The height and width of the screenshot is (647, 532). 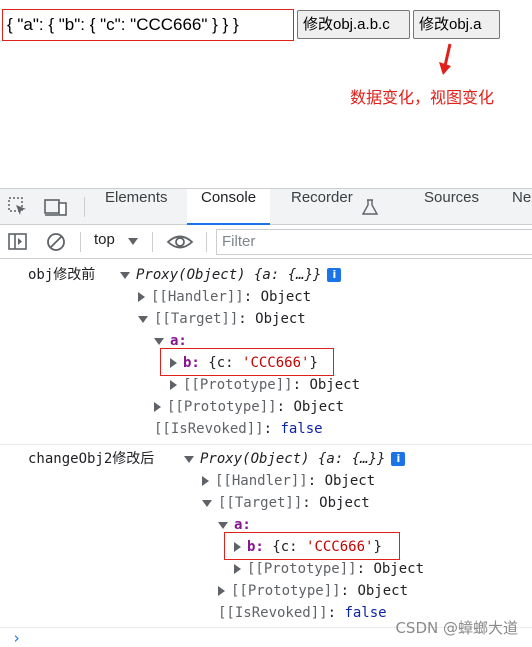 I want to click on eye-icon, so click(x=180, y=242).